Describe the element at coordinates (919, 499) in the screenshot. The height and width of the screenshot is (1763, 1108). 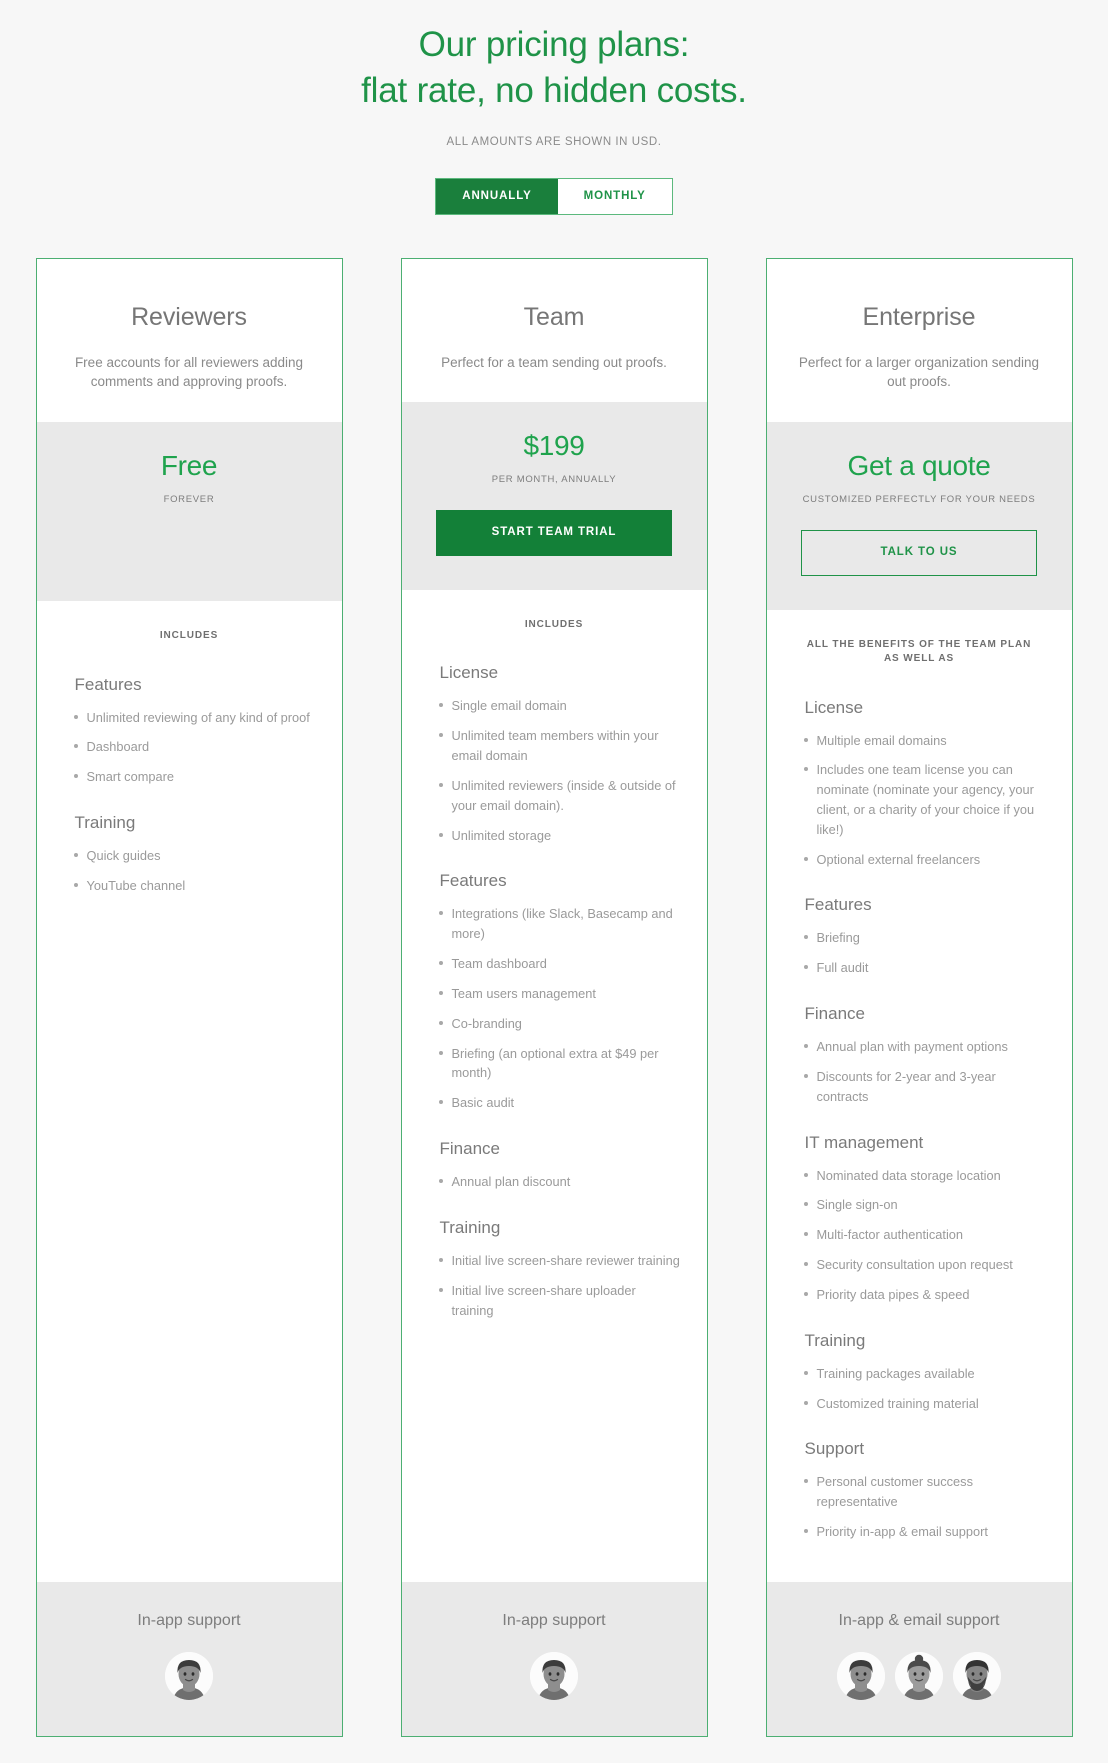
I see `plan-price-note: CUSTOMIZED PERFECTLY FOR YOUR NEEDS` at that location.